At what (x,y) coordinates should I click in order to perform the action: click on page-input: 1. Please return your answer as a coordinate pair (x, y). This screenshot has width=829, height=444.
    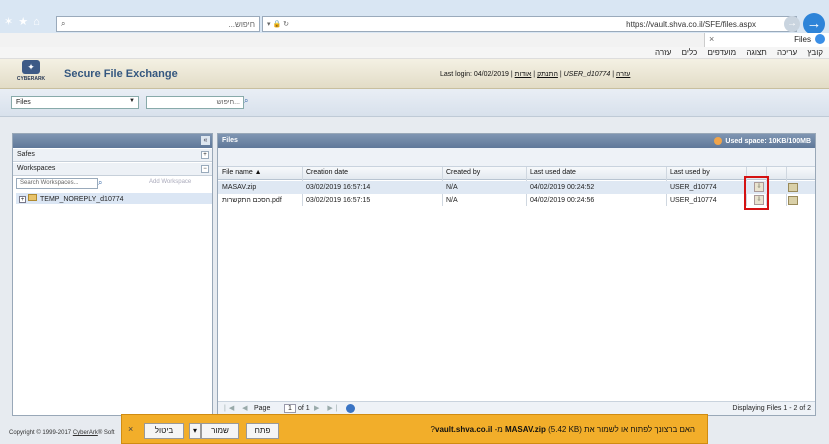
    Looking at the image, I should click on (290, 408).